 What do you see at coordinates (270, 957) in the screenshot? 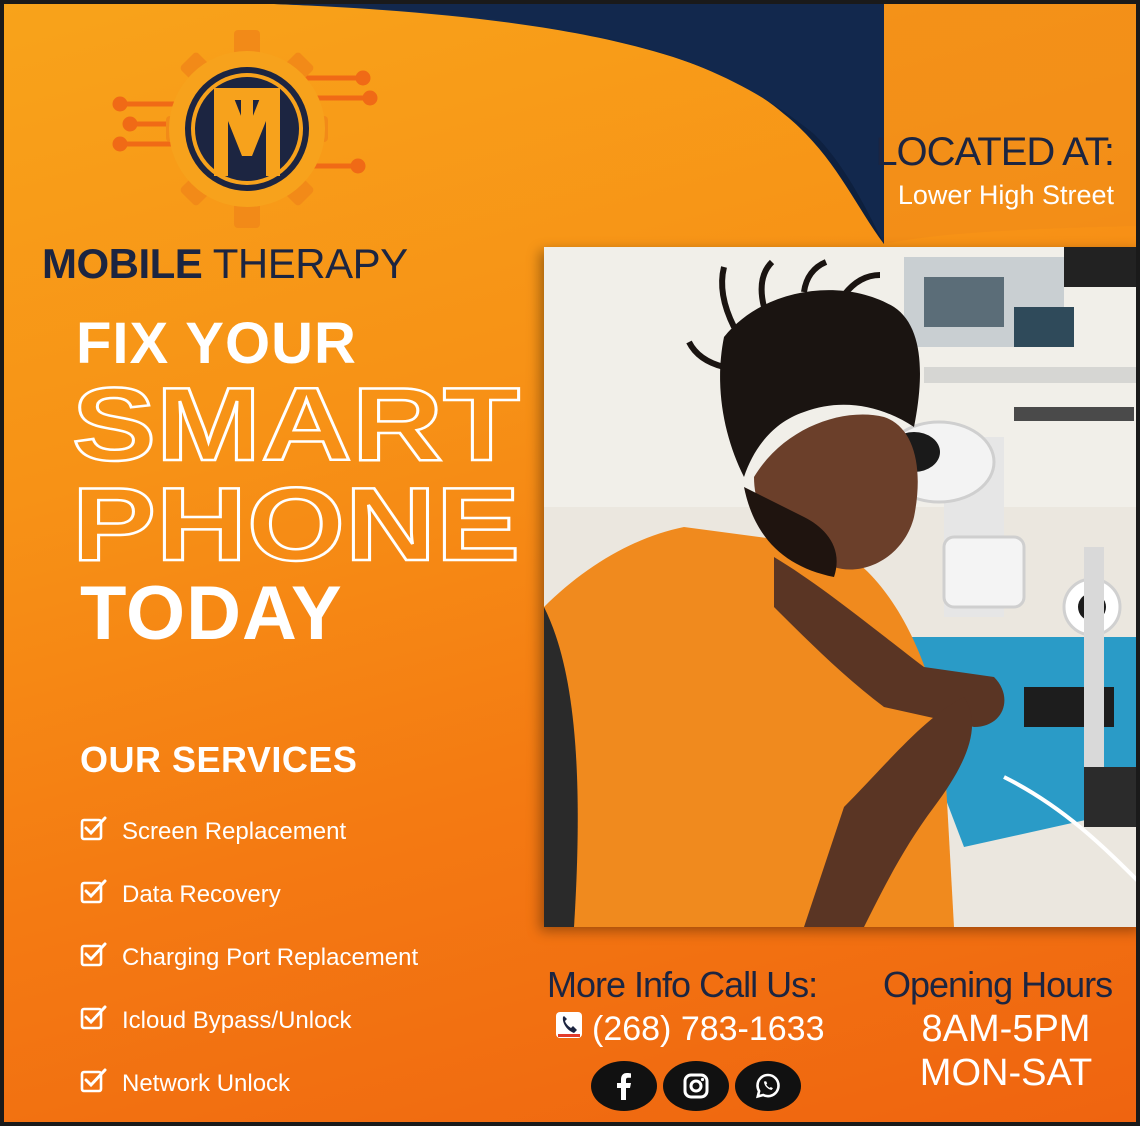
I see `service-label: Charging Port Replacement` at bounding box center [270, 957].